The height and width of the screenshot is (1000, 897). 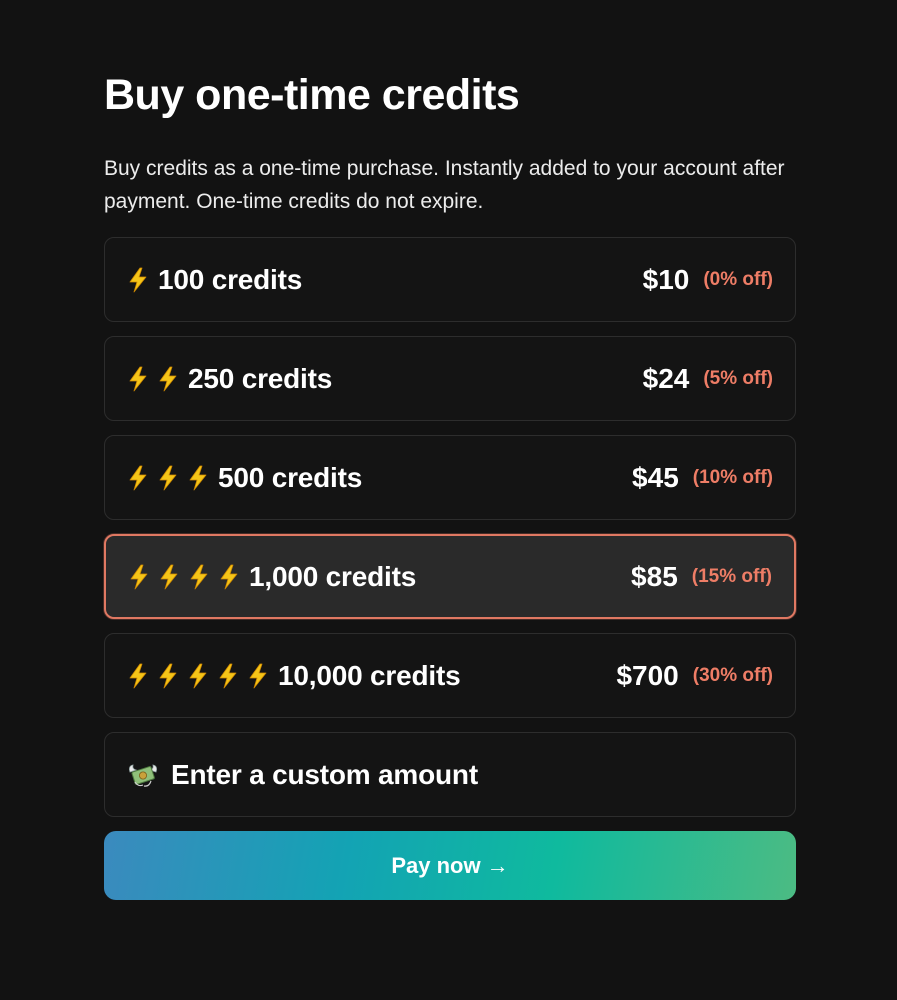 What do you see at coordinates (738, 378) in the screenshot?
I see `discount-badge: (5% off)` at bounding box center [738, 378].